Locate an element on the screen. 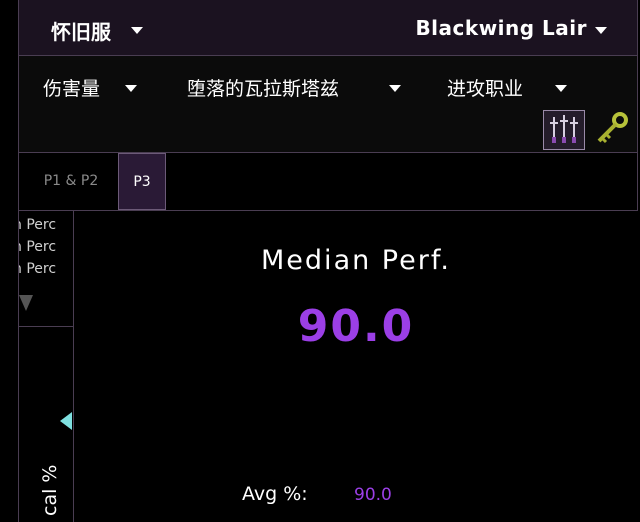 The image size is (640, 522). median-perf-title: Median Perf. is located at coordinates (356, 260).